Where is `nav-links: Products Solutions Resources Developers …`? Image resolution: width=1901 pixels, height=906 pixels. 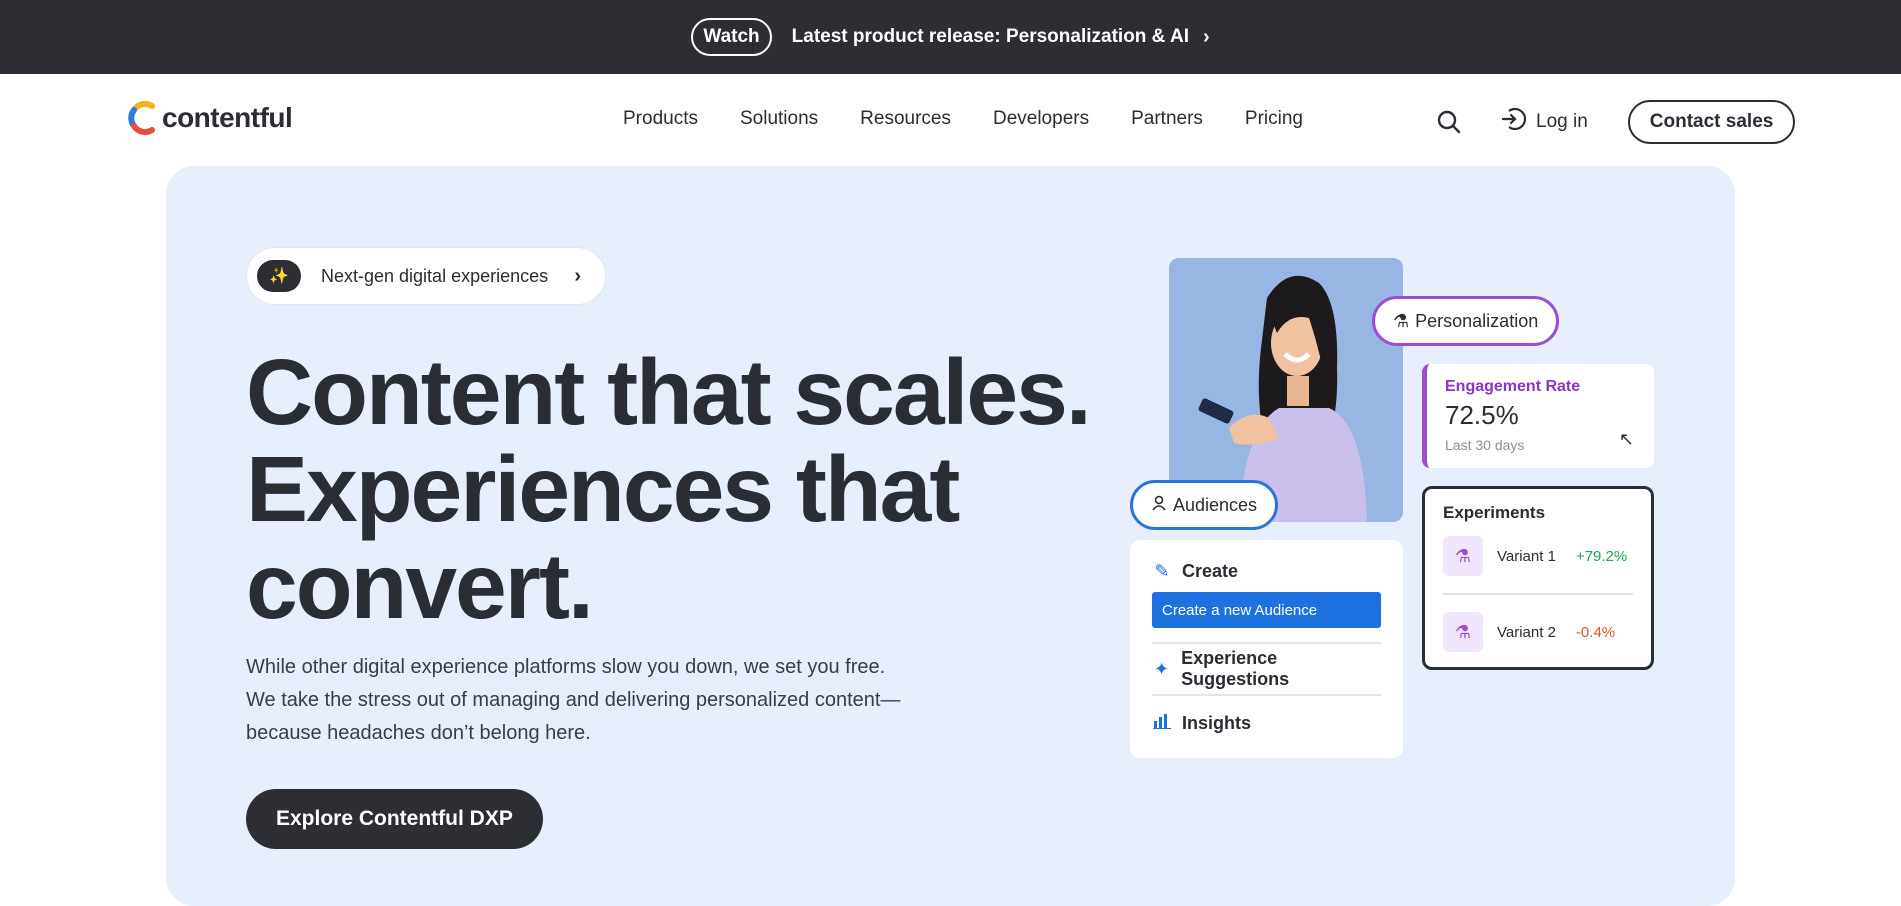
nav-links: Products Solutions Resources Developers … is located at coordinates (963, 119).